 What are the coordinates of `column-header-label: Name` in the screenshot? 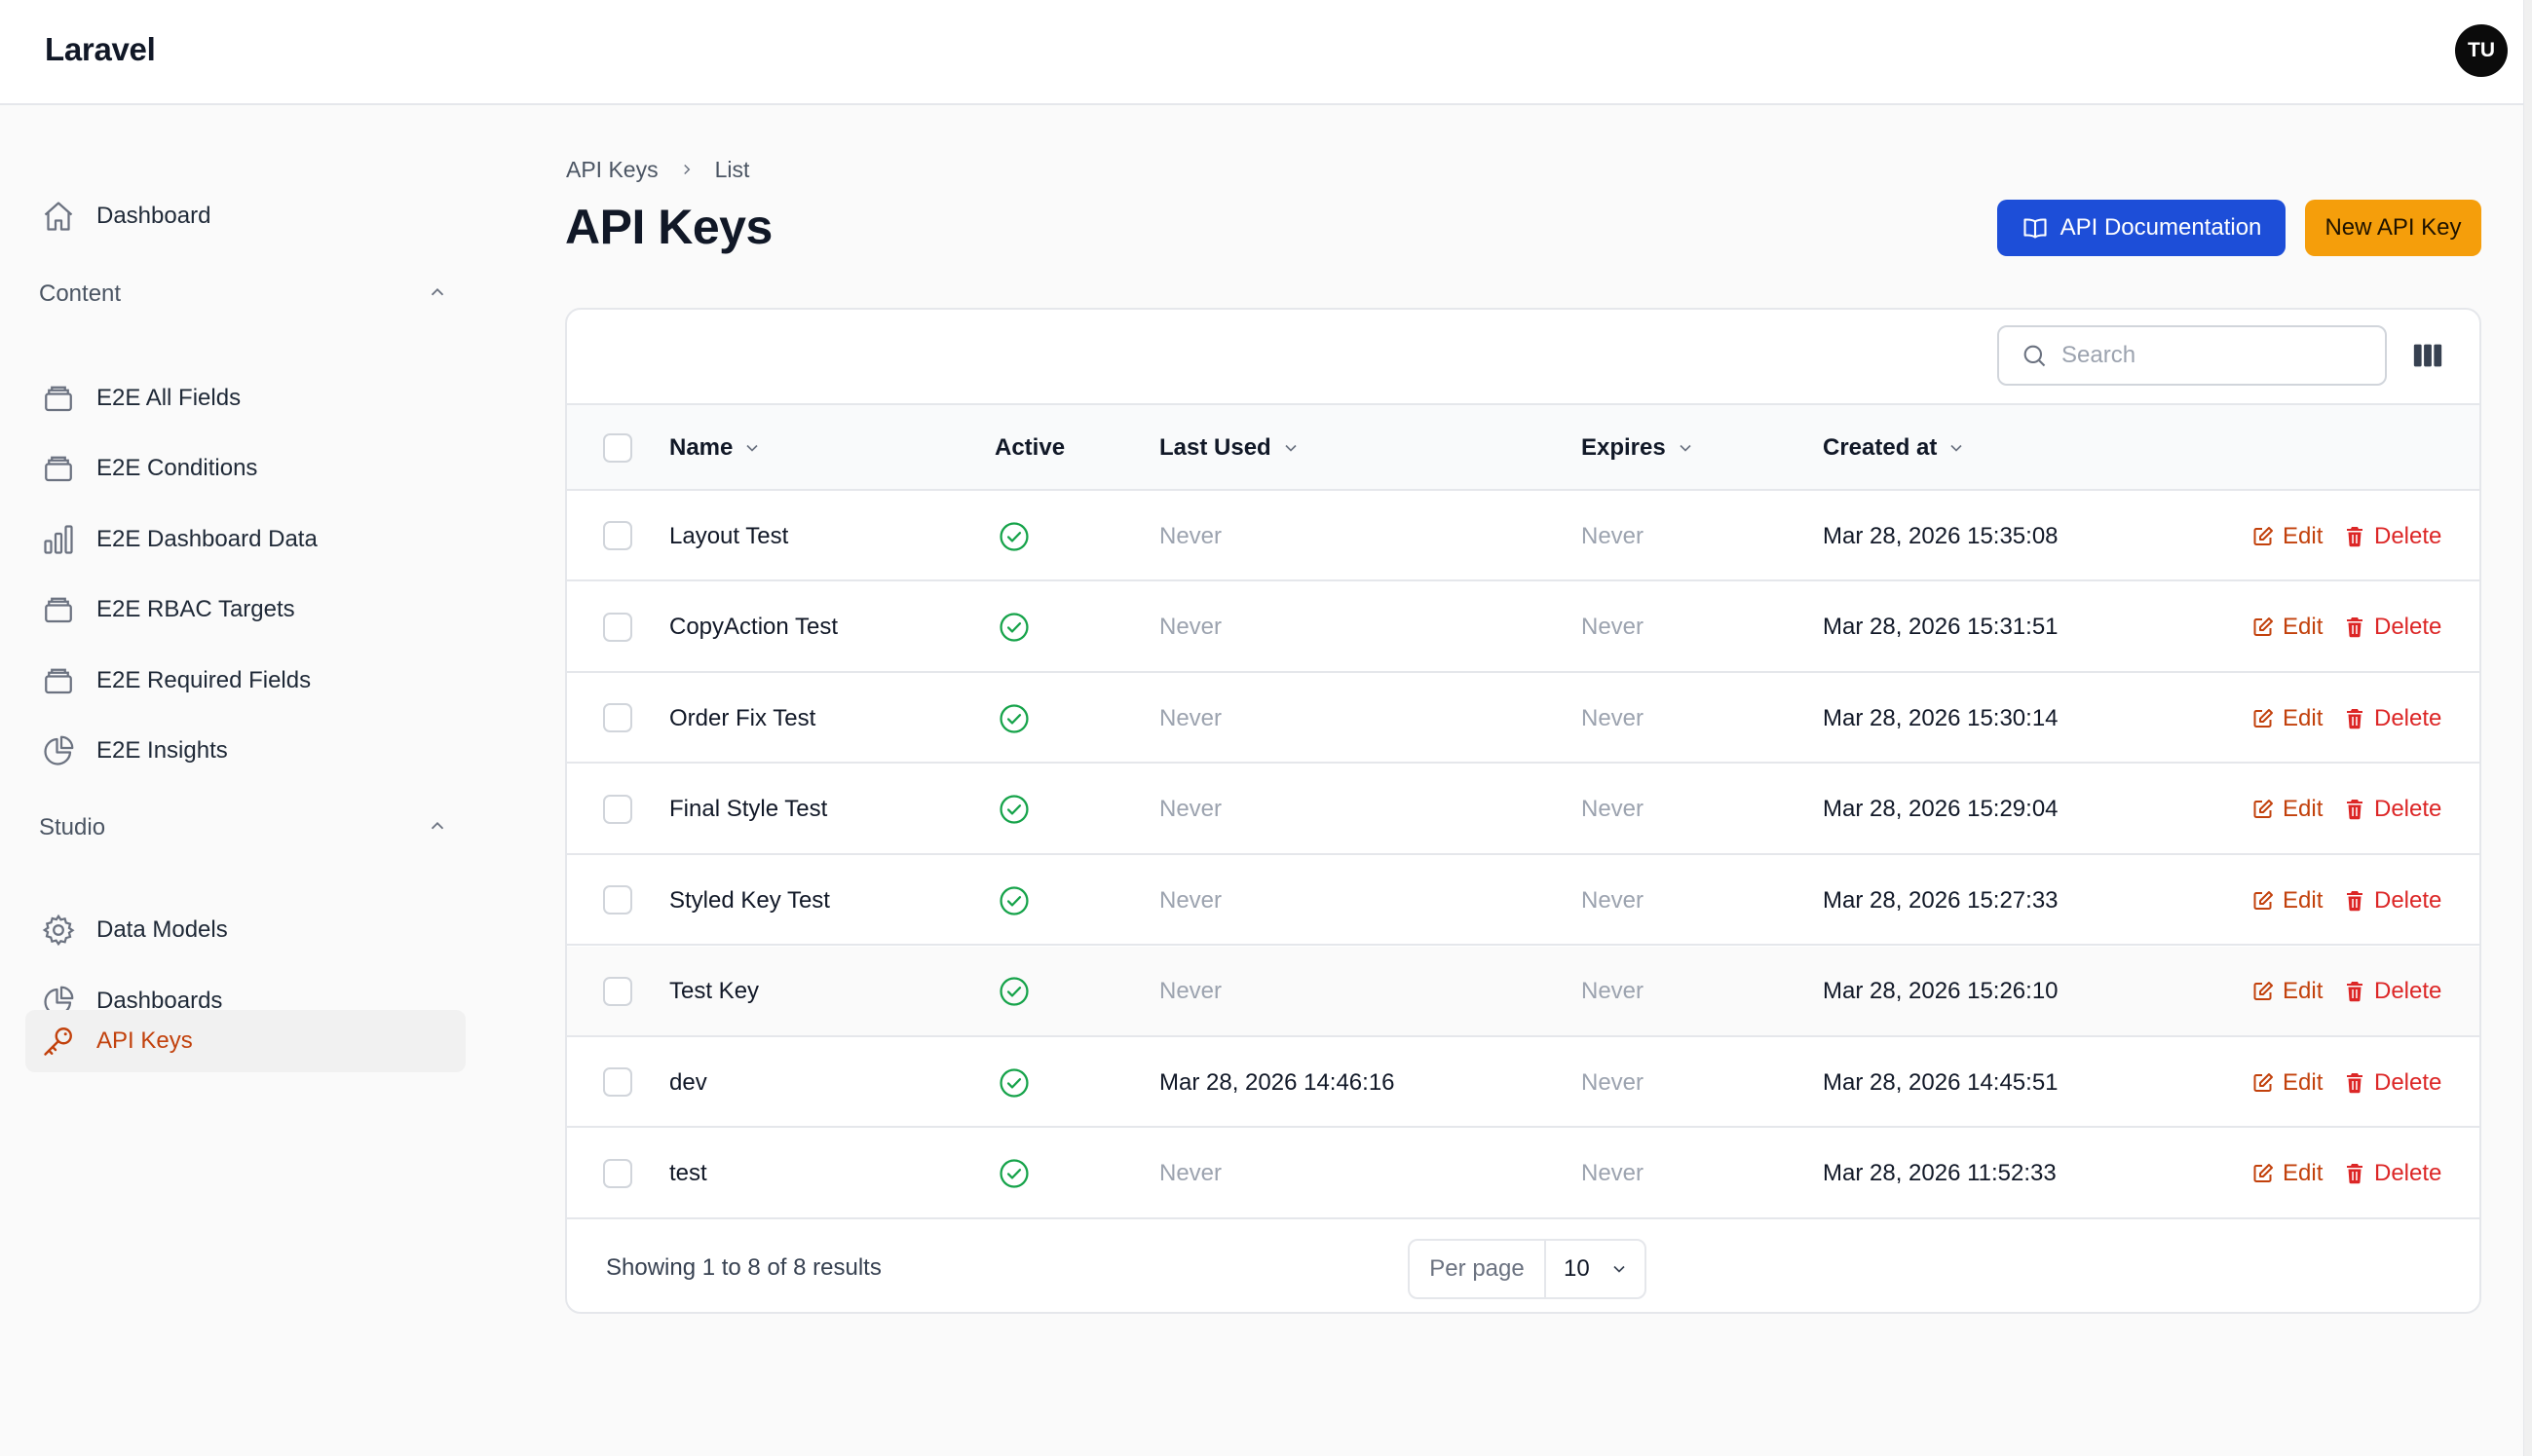 It's located at (701, 447).